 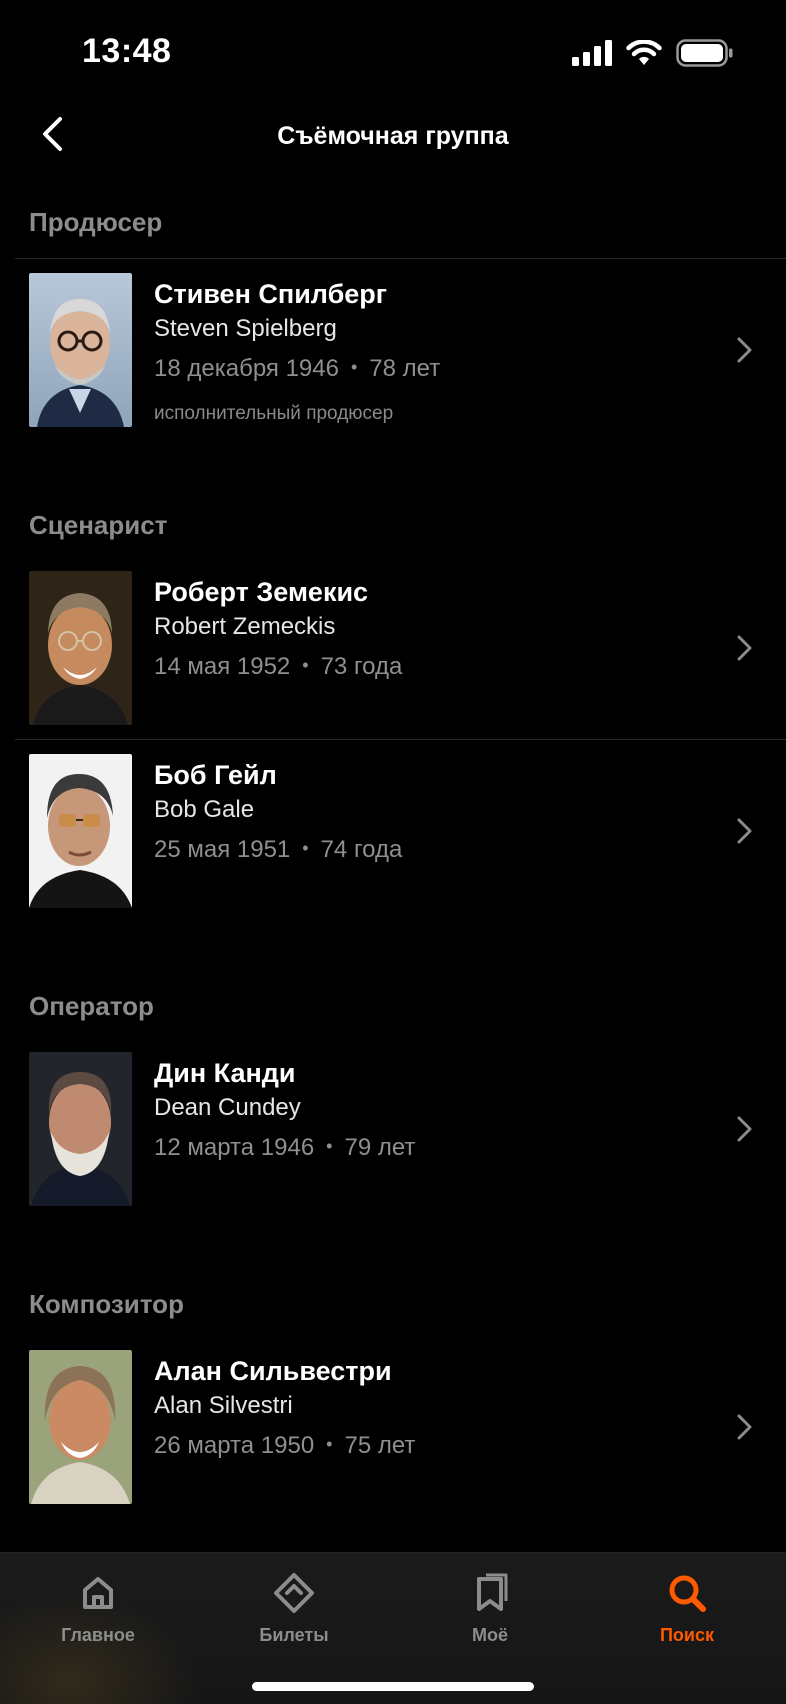 What do you see at coordinates (222, 849) in the screenshot?
I see `person-birth-date: 25 мая 1951` at bounding box center [222, 849].